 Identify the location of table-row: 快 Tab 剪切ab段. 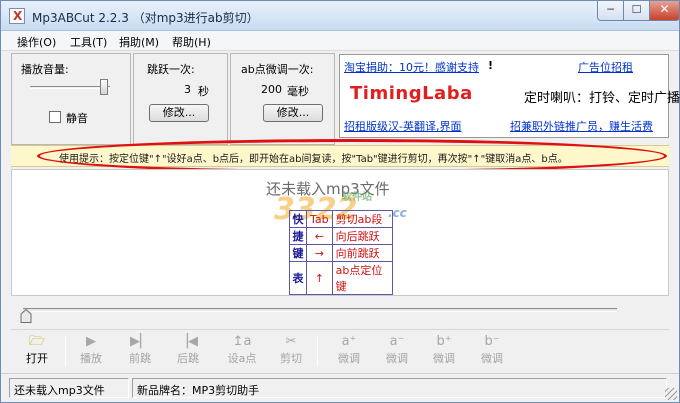
(341, 219).